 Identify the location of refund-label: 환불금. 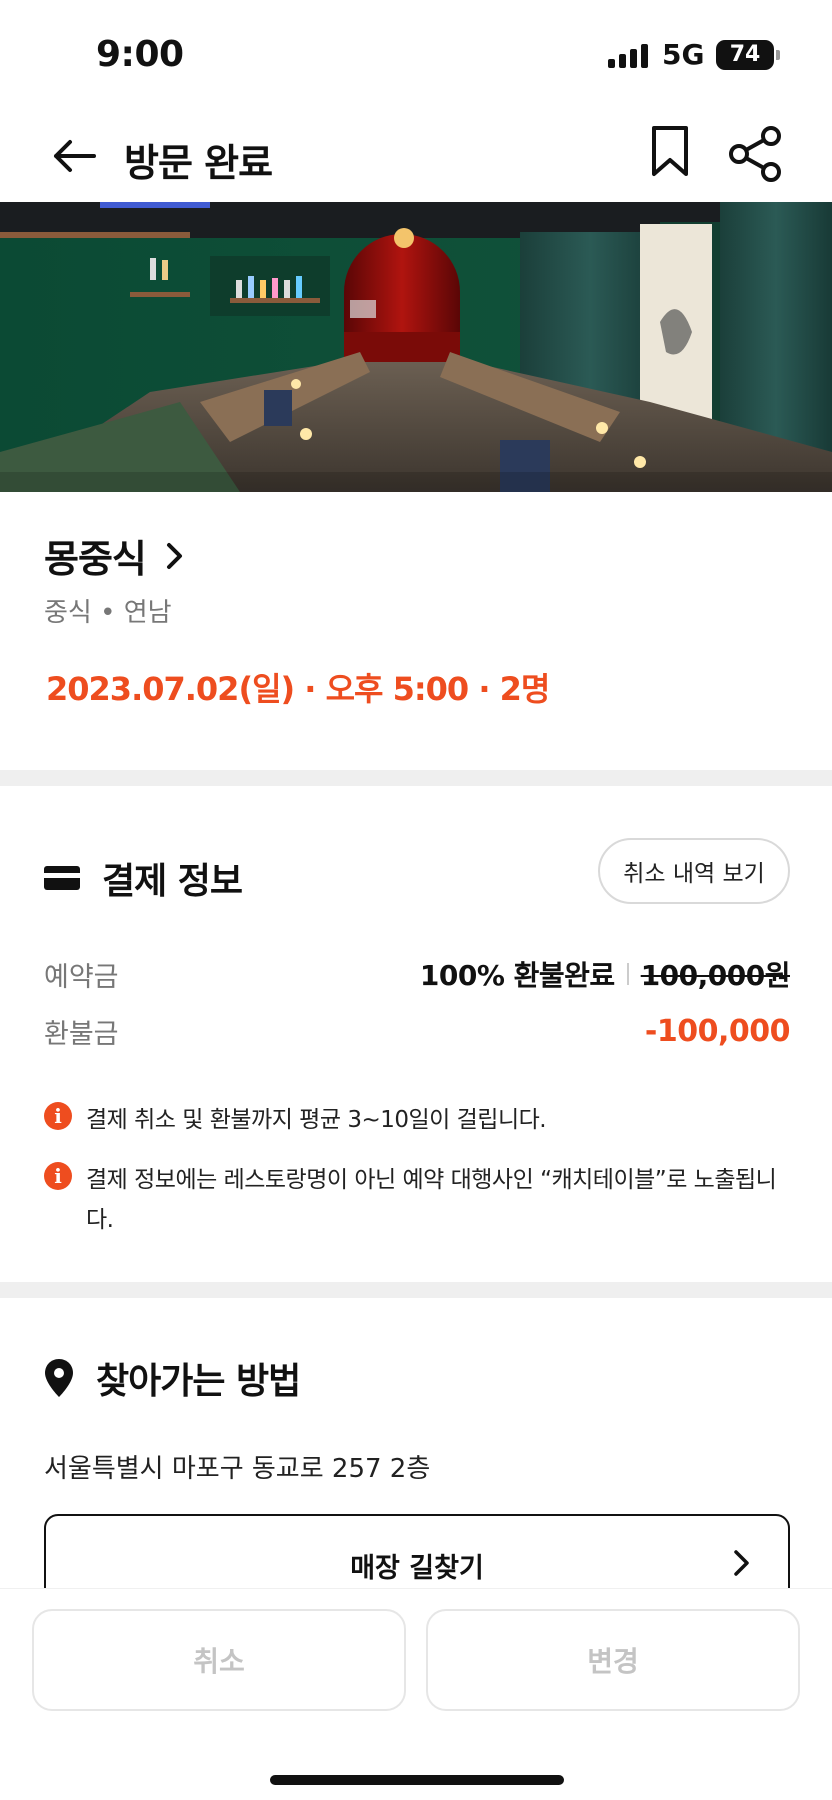
(81, 1034).